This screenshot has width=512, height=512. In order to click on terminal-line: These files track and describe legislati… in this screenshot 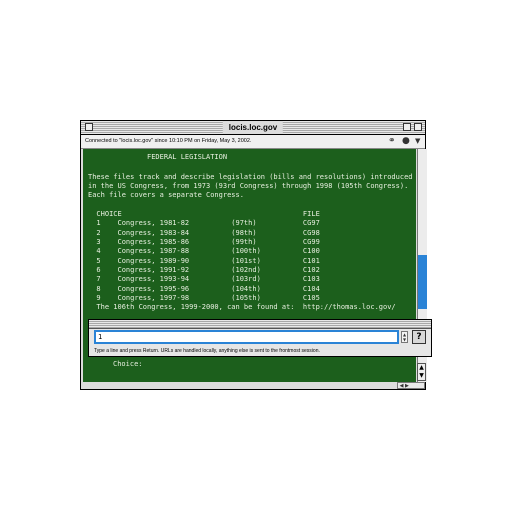, I will do `click(250, 177)`.